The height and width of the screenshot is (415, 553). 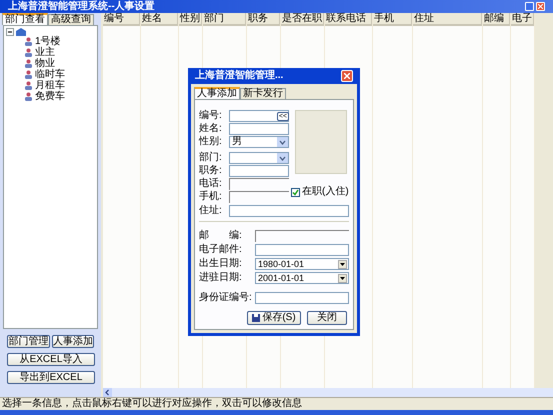 I want to click on column-header: 电子, so click(x=522, y=19).